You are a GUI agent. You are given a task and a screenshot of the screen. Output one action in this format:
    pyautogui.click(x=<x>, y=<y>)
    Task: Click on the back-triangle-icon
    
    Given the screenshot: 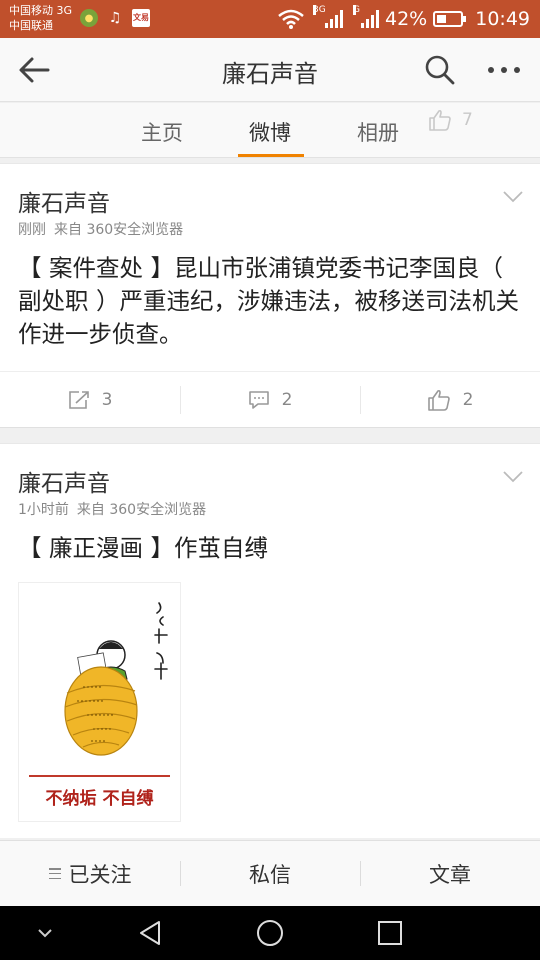 What is the action you would take?
    pyautogui.click(x=150, y=933)
    